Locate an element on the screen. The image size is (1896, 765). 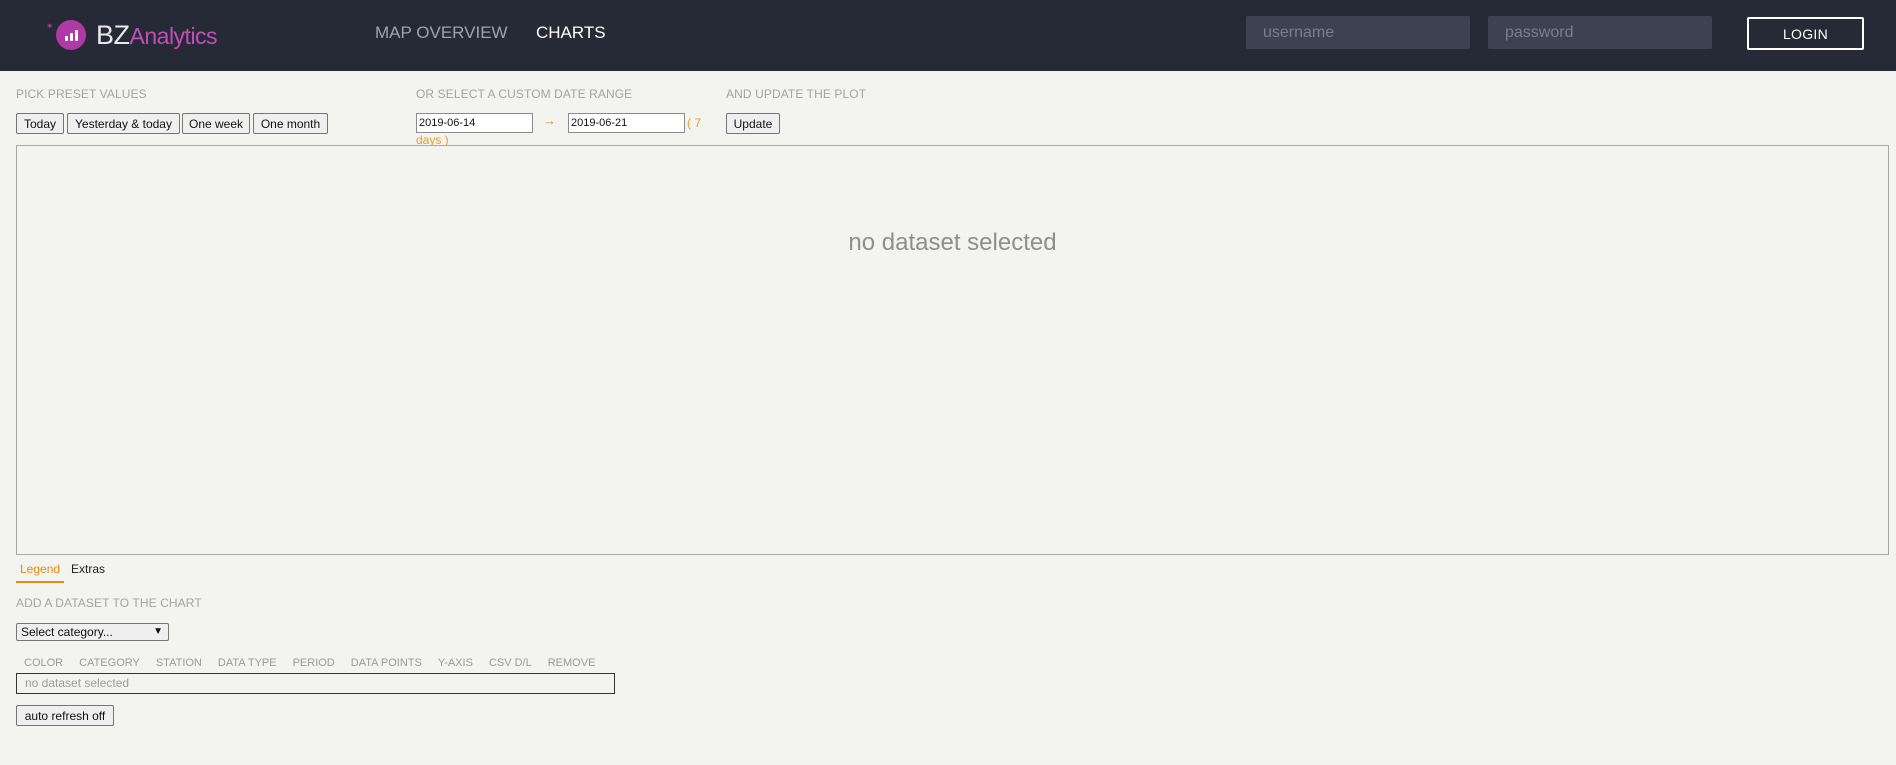
preset-one-month-button: One month is located at coordinates (290, 123).